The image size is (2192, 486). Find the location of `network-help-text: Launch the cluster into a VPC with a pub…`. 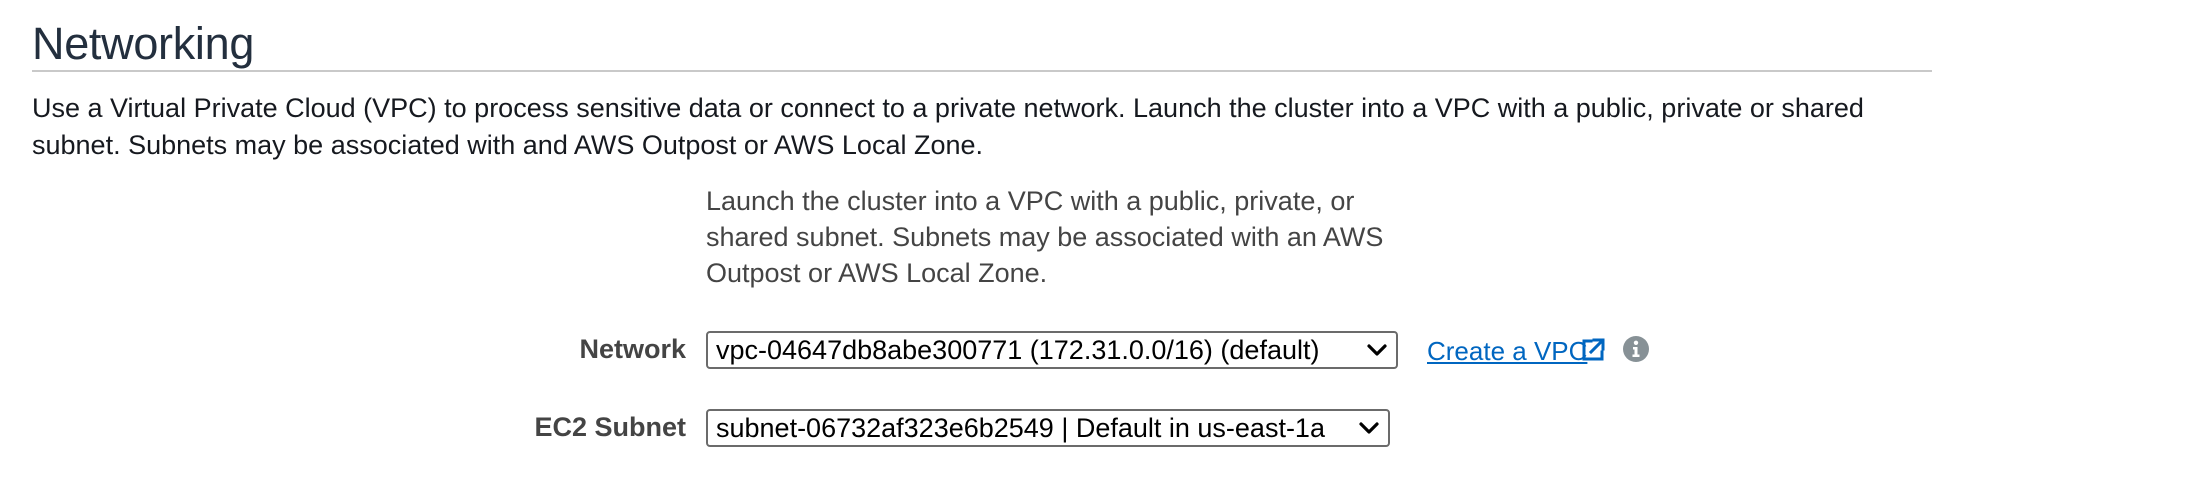

network-help-text: Launch the cluster into a VPC with a pub… is located at coordinates (1045, 237).